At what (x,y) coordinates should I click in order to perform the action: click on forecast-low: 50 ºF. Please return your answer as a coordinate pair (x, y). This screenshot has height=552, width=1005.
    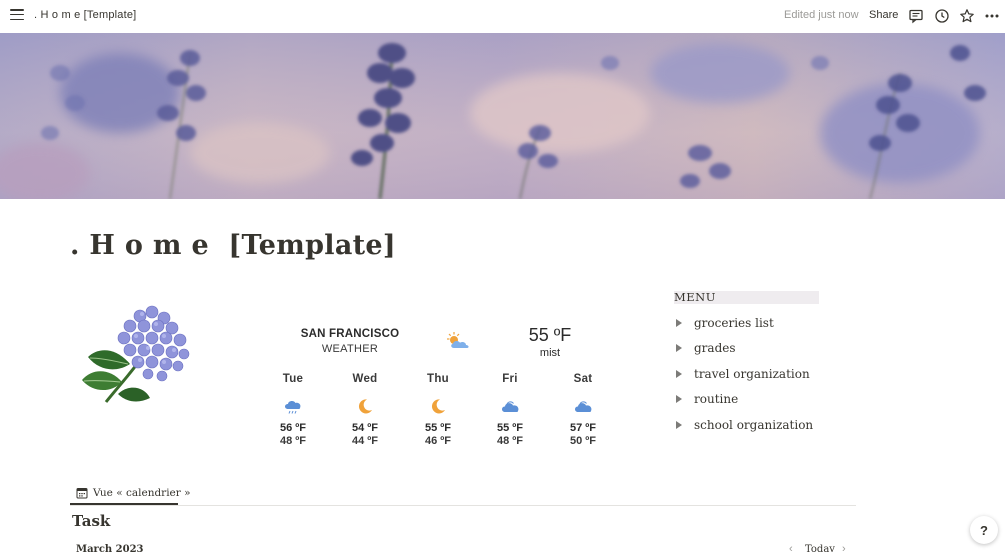
    Looking at the image, I should click on (583, 441).